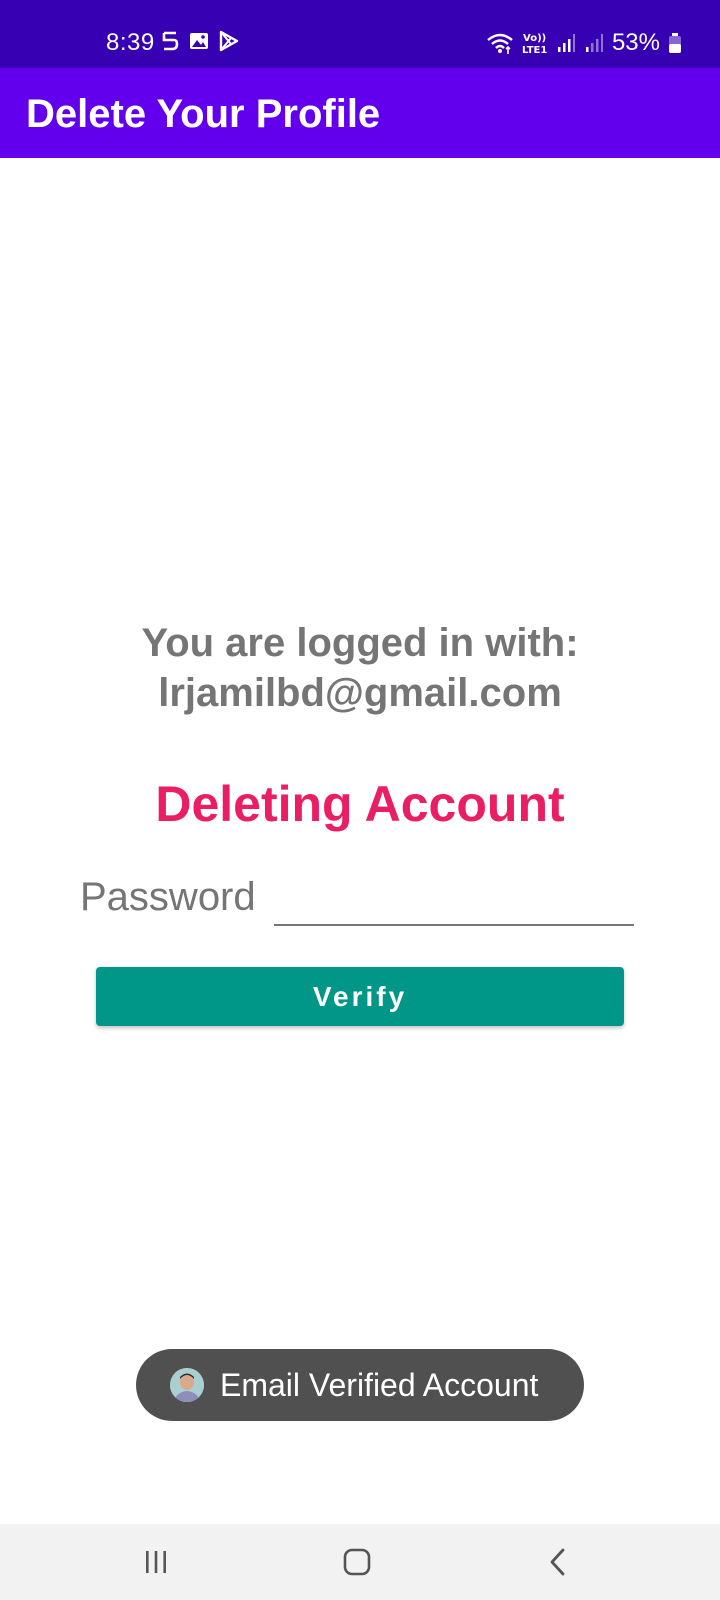 This screenshot has height=1600, width=720. I want to click on gallery-icon, so click(199, 41).